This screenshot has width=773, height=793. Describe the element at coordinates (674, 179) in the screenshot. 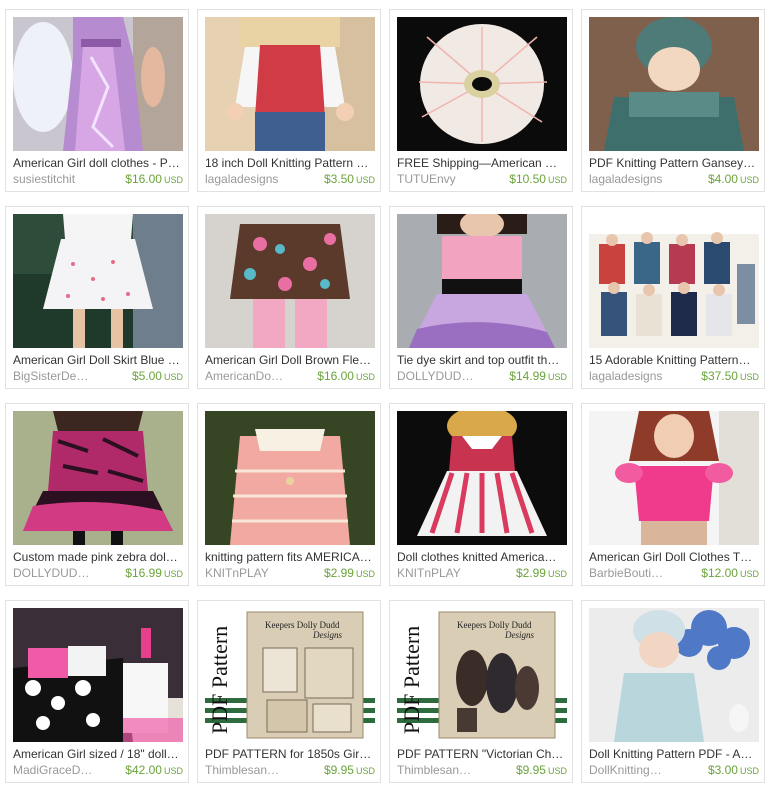

I see `listing-meta: lagaladesigns $4.00 USD` at that location.